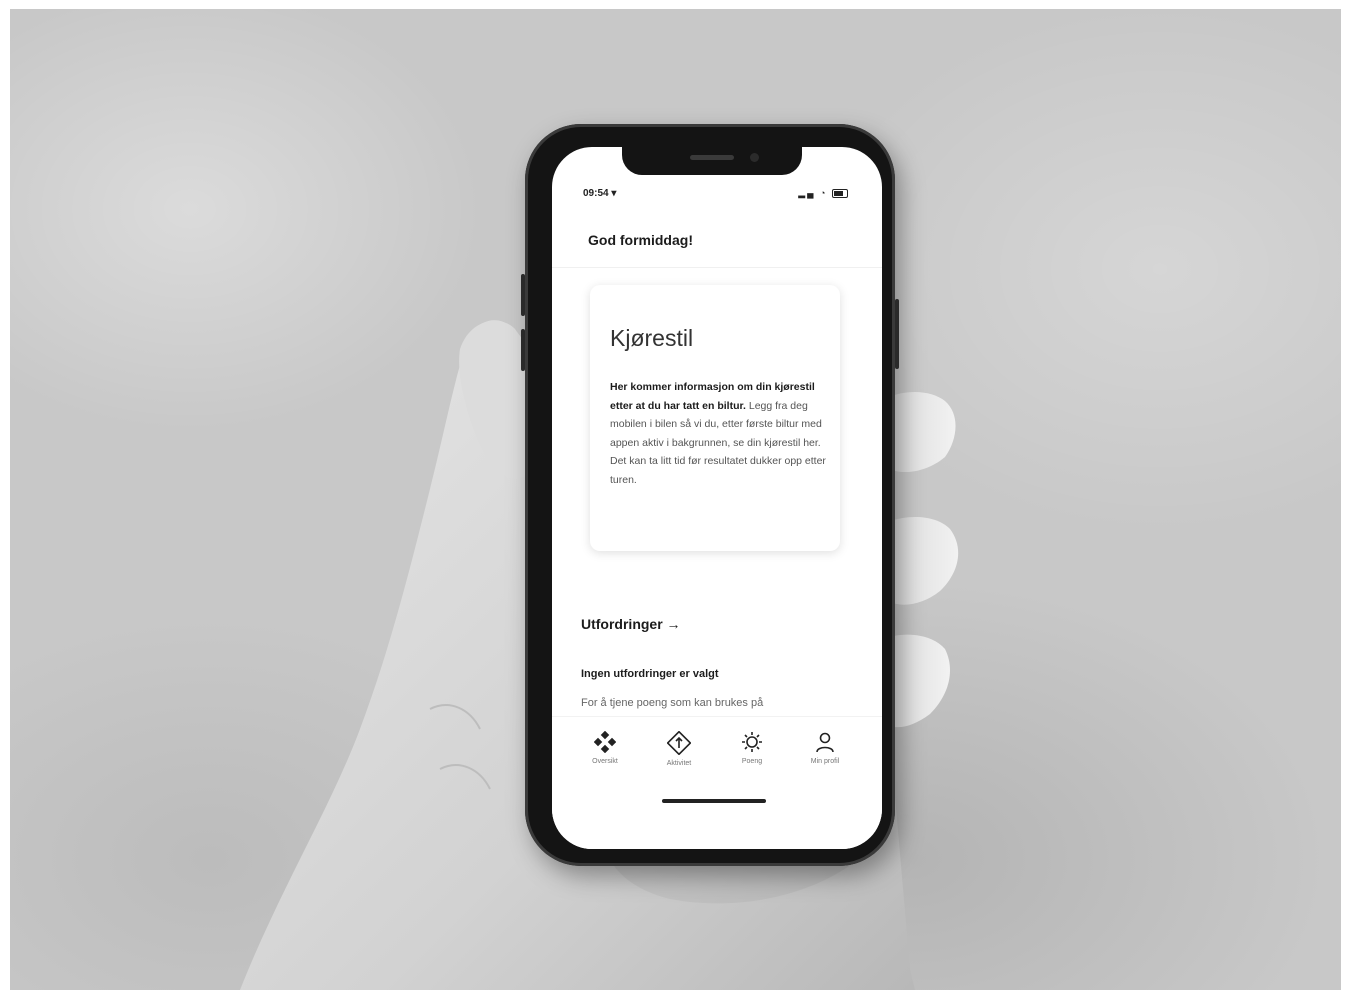 The height and width of the screenshot is (991, 1351). Describe the element at coordinates (679, 756) in the screenshot. I see `tab-activity: Aktivitet` at that location.